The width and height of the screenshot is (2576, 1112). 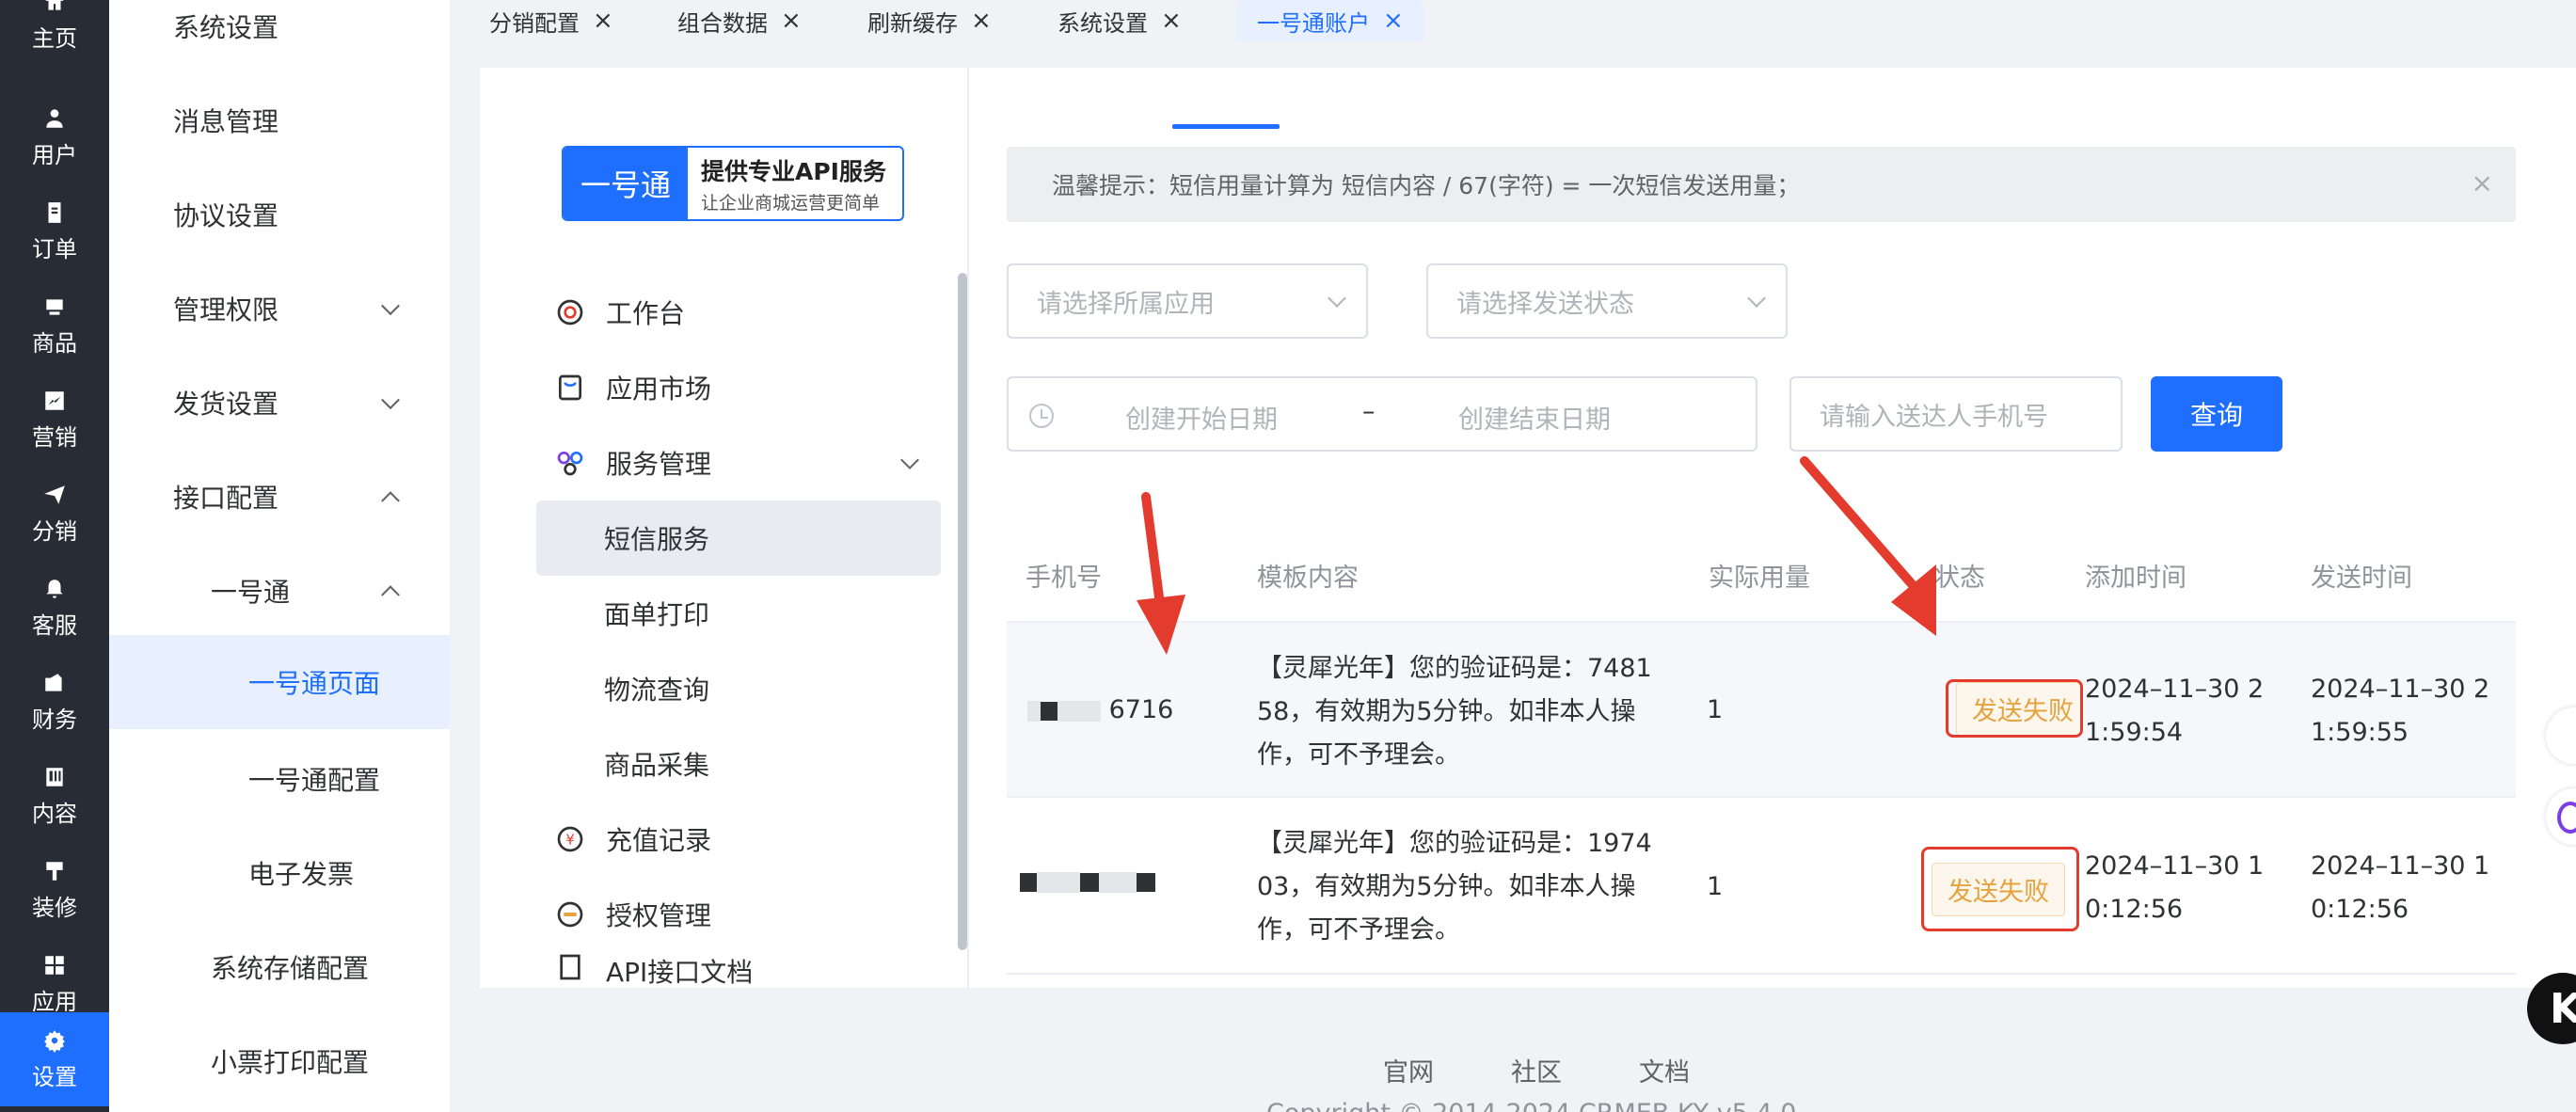 I want to click on rail-item-settings: 设置, so click(x=54, y=1059).